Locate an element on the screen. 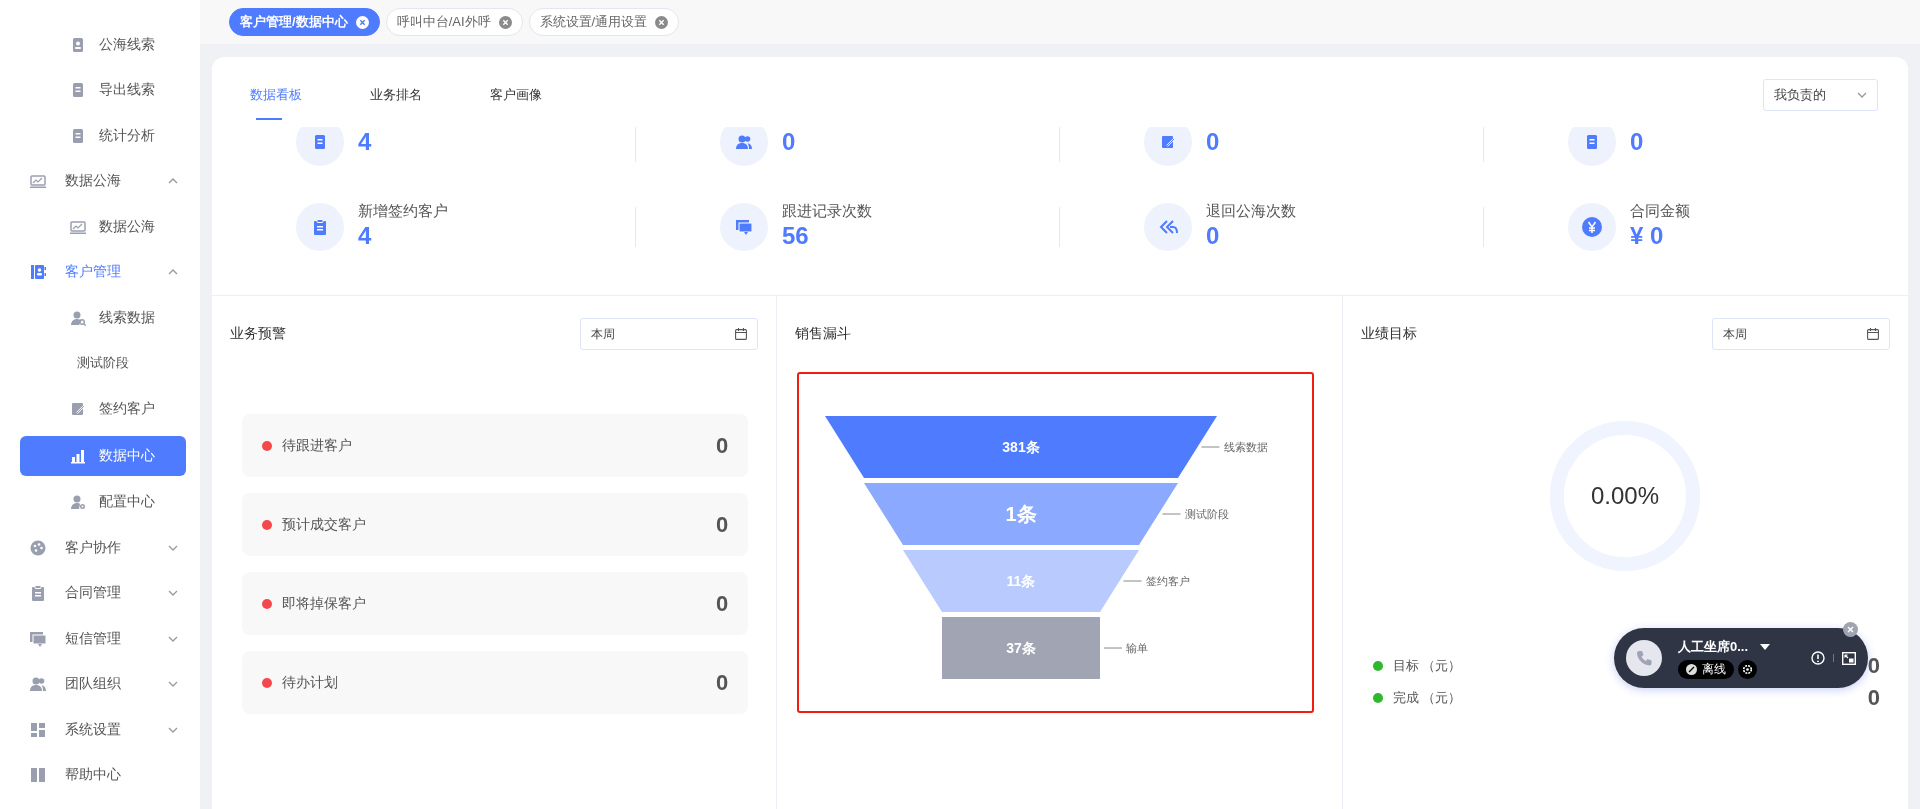 This screenshot has width=1920, height=809. scope-select: 我负责的 is located at coordinates (1820, 94).